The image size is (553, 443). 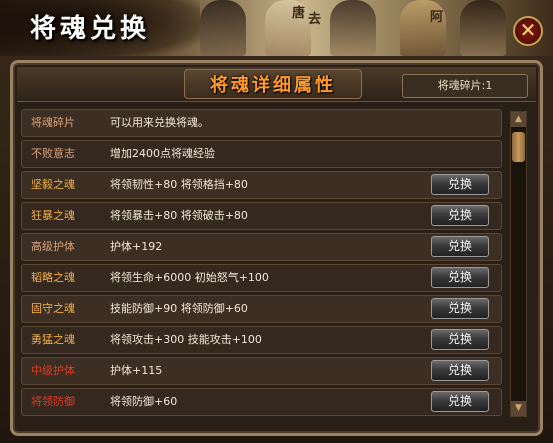 What do you see at coordinates (518, 408) in the screenshot?
I see `scroll-down-arrow-icon: ▼` at bounding box center [518, 408].